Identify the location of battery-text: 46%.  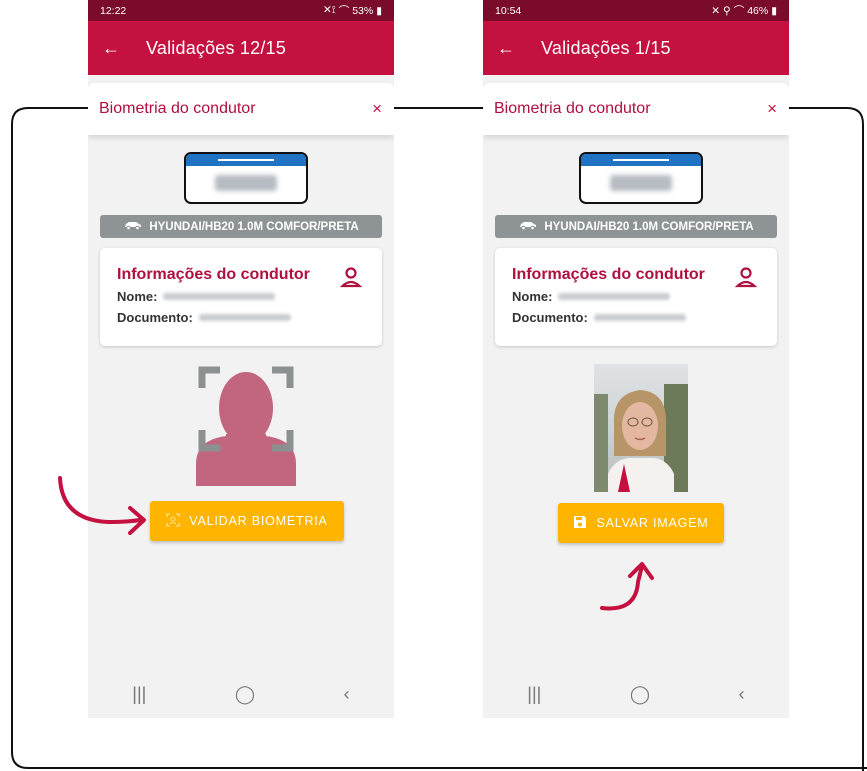
(758, 10).